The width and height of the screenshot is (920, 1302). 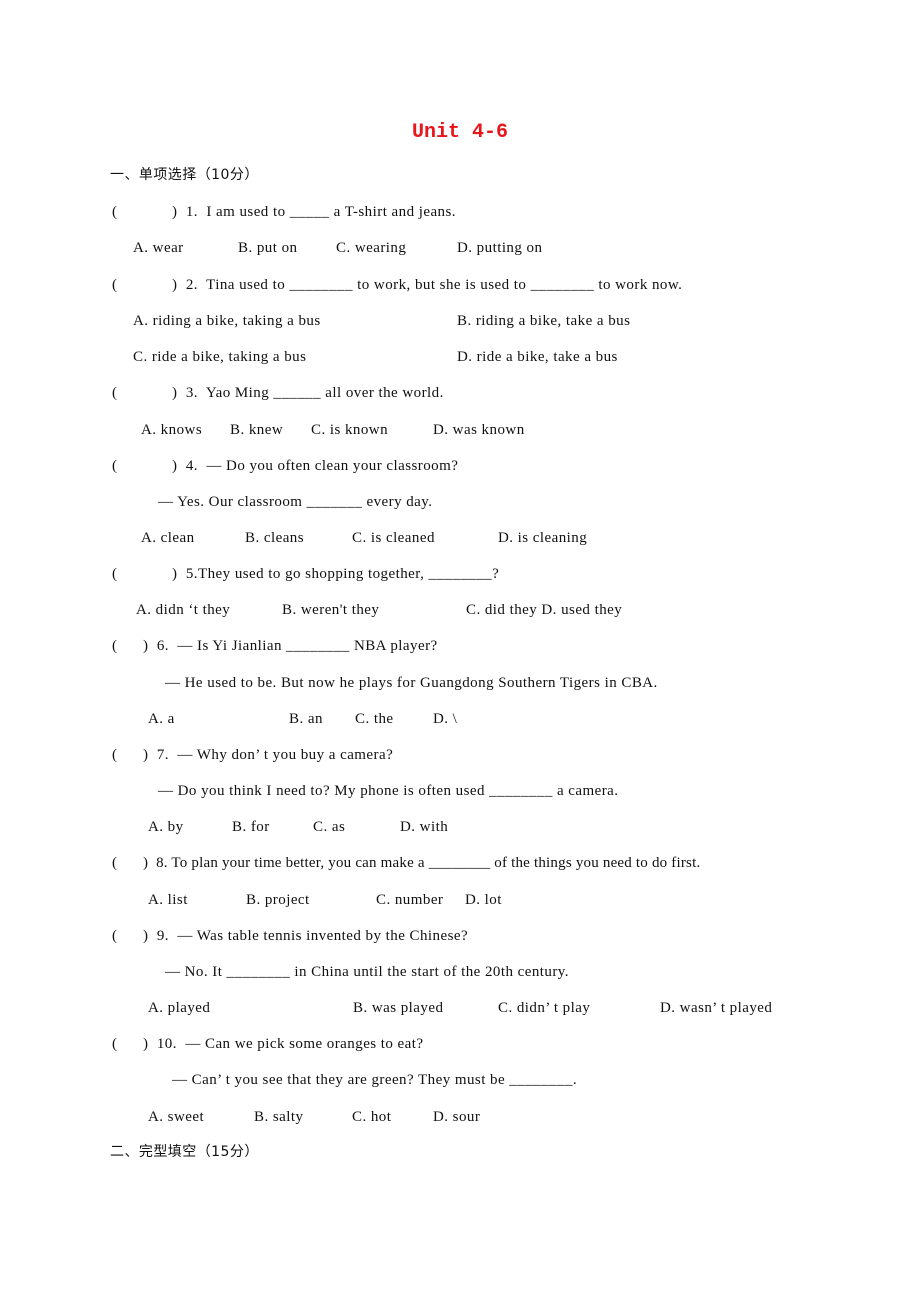 I want to click on question-stem: ) 10. — Can we pick some oranges to eat?, so click(x=283, y=1044).